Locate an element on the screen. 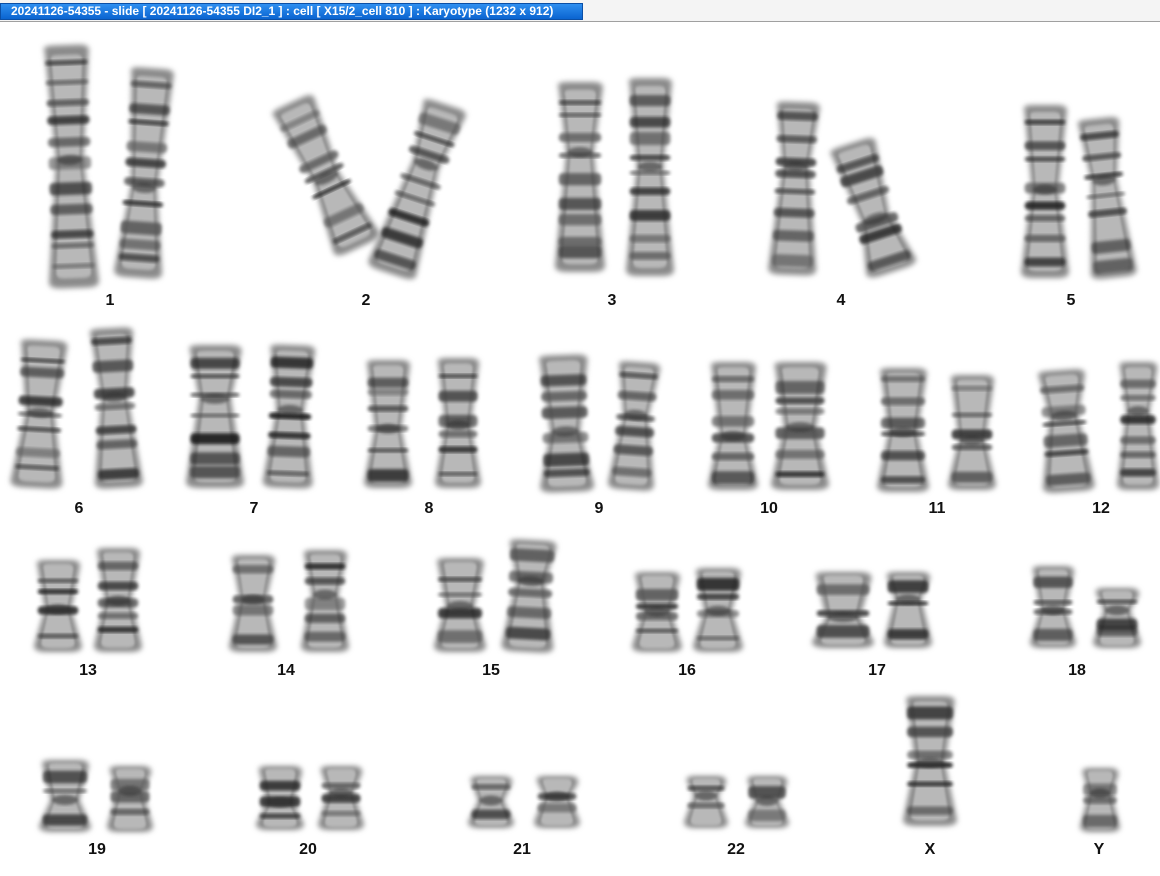 The image size is (1160, 876). chromosome-label-22: 22 is located at coordinates (736, 849).